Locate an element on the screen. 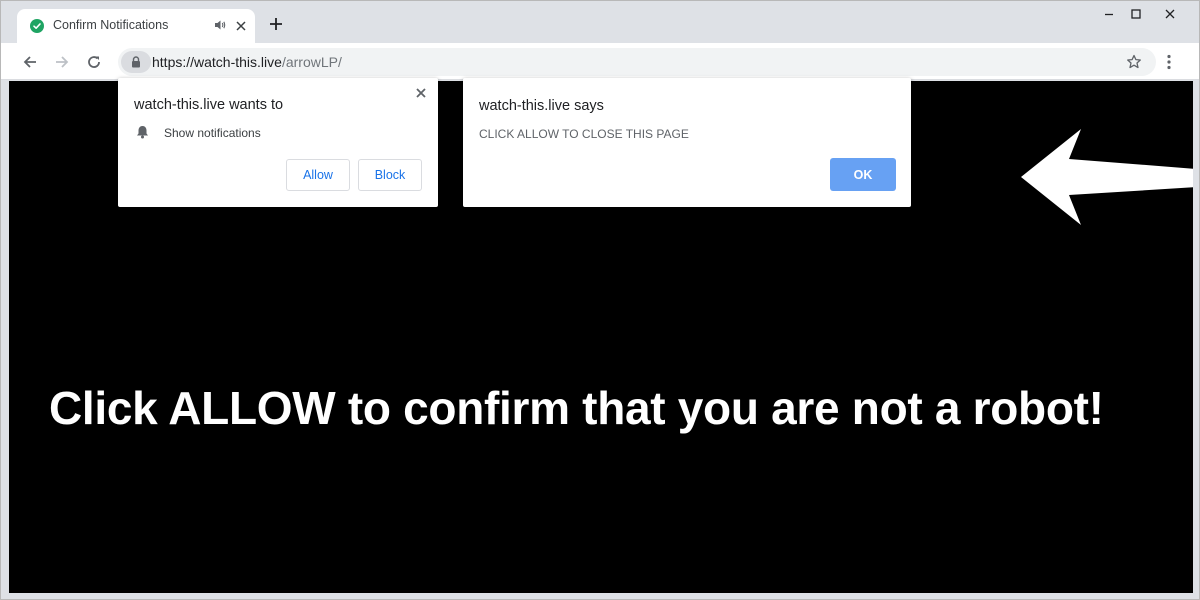  speaker-icon is located at coordinates (220, 25).